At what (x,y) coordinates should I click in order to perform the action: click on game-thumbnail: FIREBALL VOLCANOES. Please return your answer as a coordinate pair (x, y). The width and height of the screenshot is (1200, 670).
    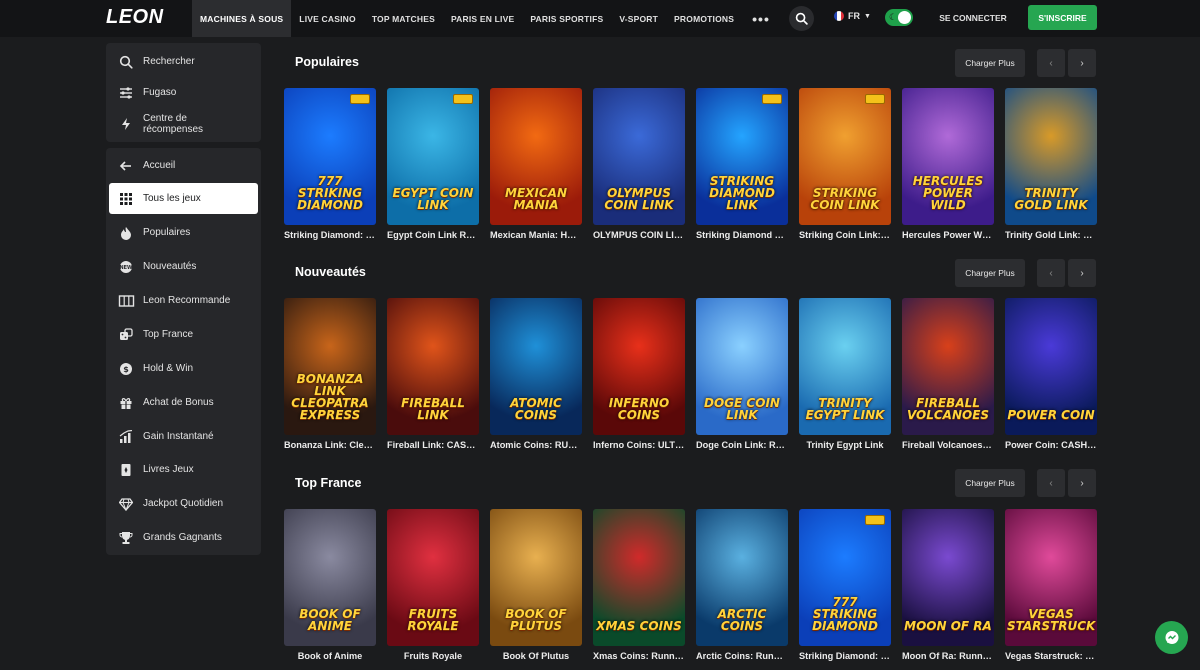
    Looking at the image, I should click on (948, 366).